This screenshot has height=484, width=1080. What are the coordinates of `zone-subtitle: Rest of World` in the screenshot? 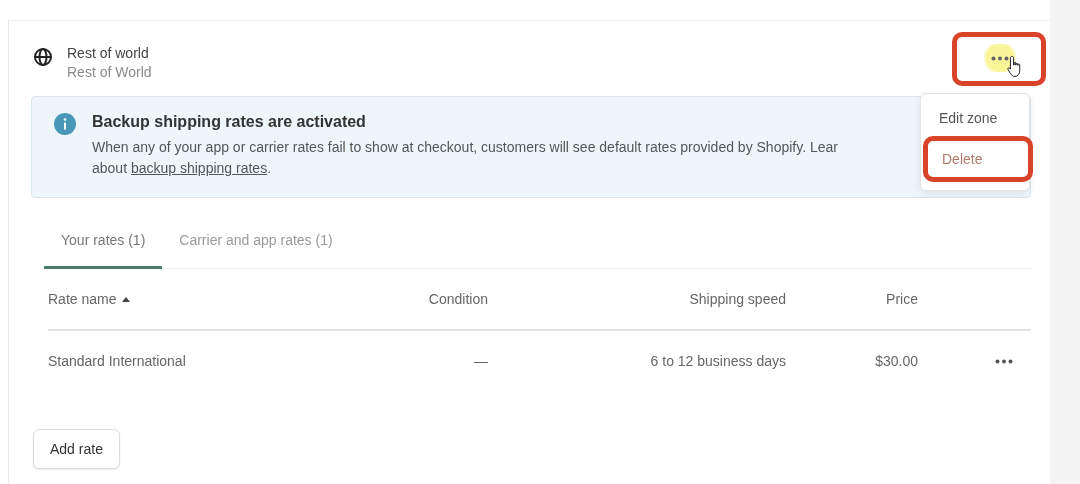 It's located at (109, 72).